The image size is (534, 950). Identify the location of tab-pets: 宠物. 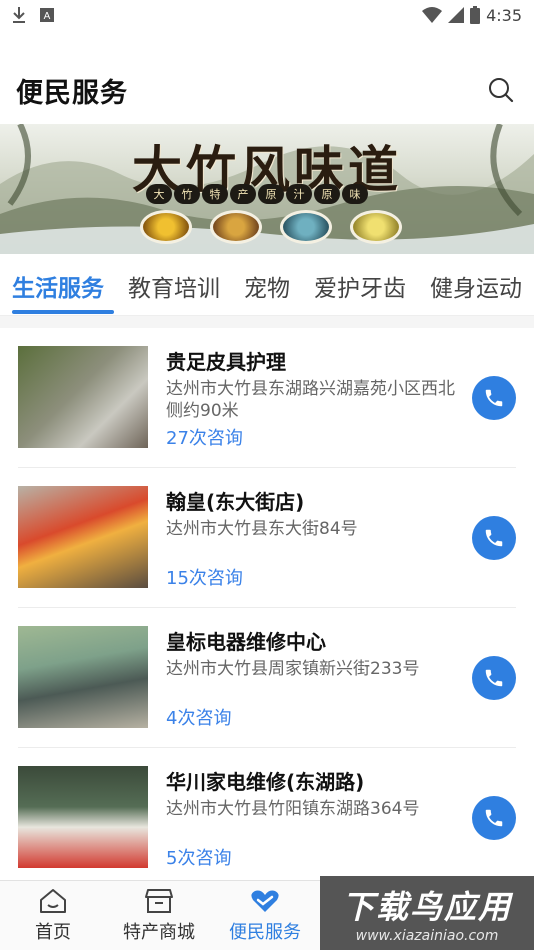
(267, 285).